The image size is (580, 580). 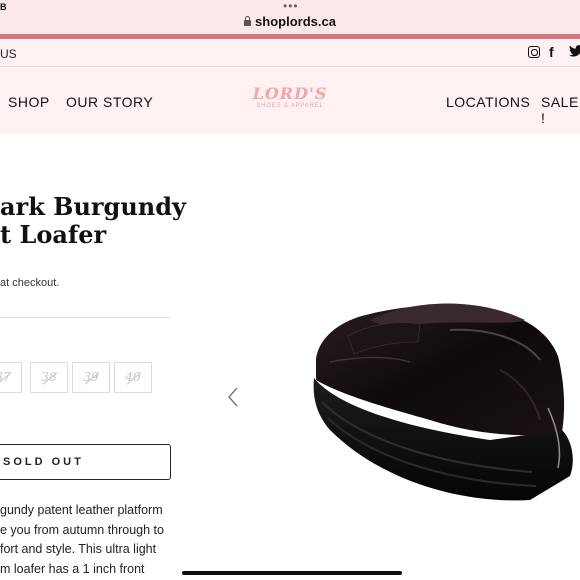 I want to click on chevron-left-icon, so click(x=233, y=397).